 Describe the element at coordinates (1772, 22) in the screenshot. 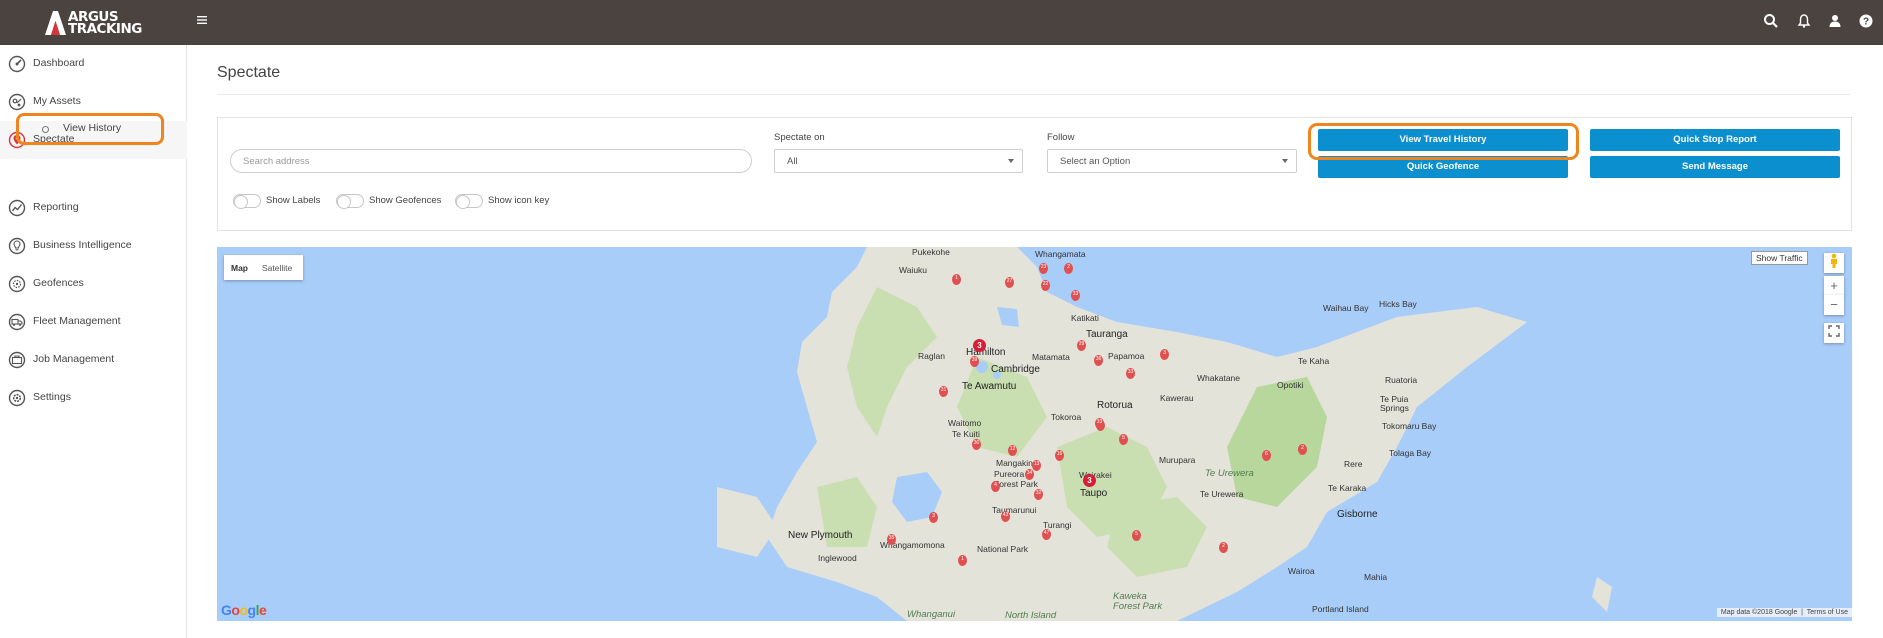

I see `search-icon` at that location.